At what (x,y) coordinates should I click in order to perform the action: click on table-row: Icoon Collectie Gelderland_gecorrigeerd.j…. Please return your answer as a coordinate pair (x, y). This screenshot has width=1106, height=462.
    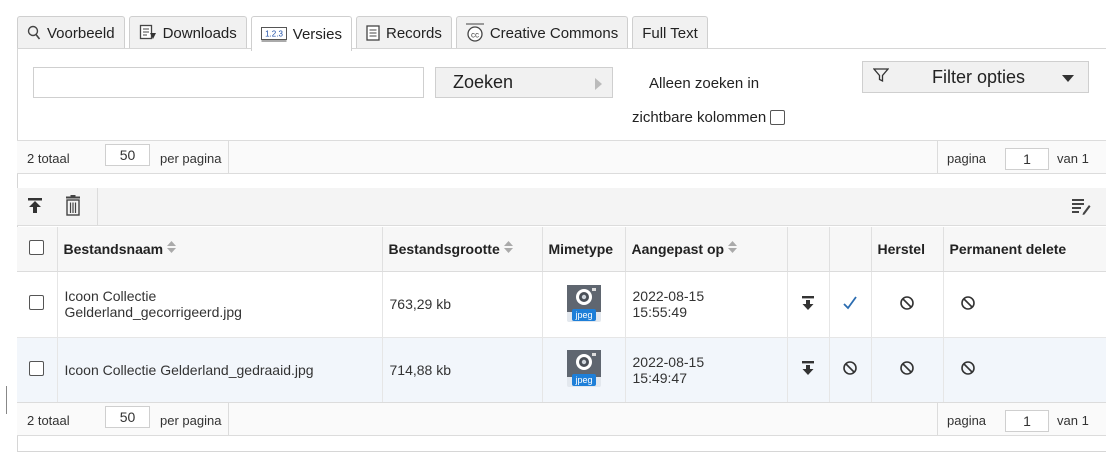
    Looking at the image, I should click on (561, 304).